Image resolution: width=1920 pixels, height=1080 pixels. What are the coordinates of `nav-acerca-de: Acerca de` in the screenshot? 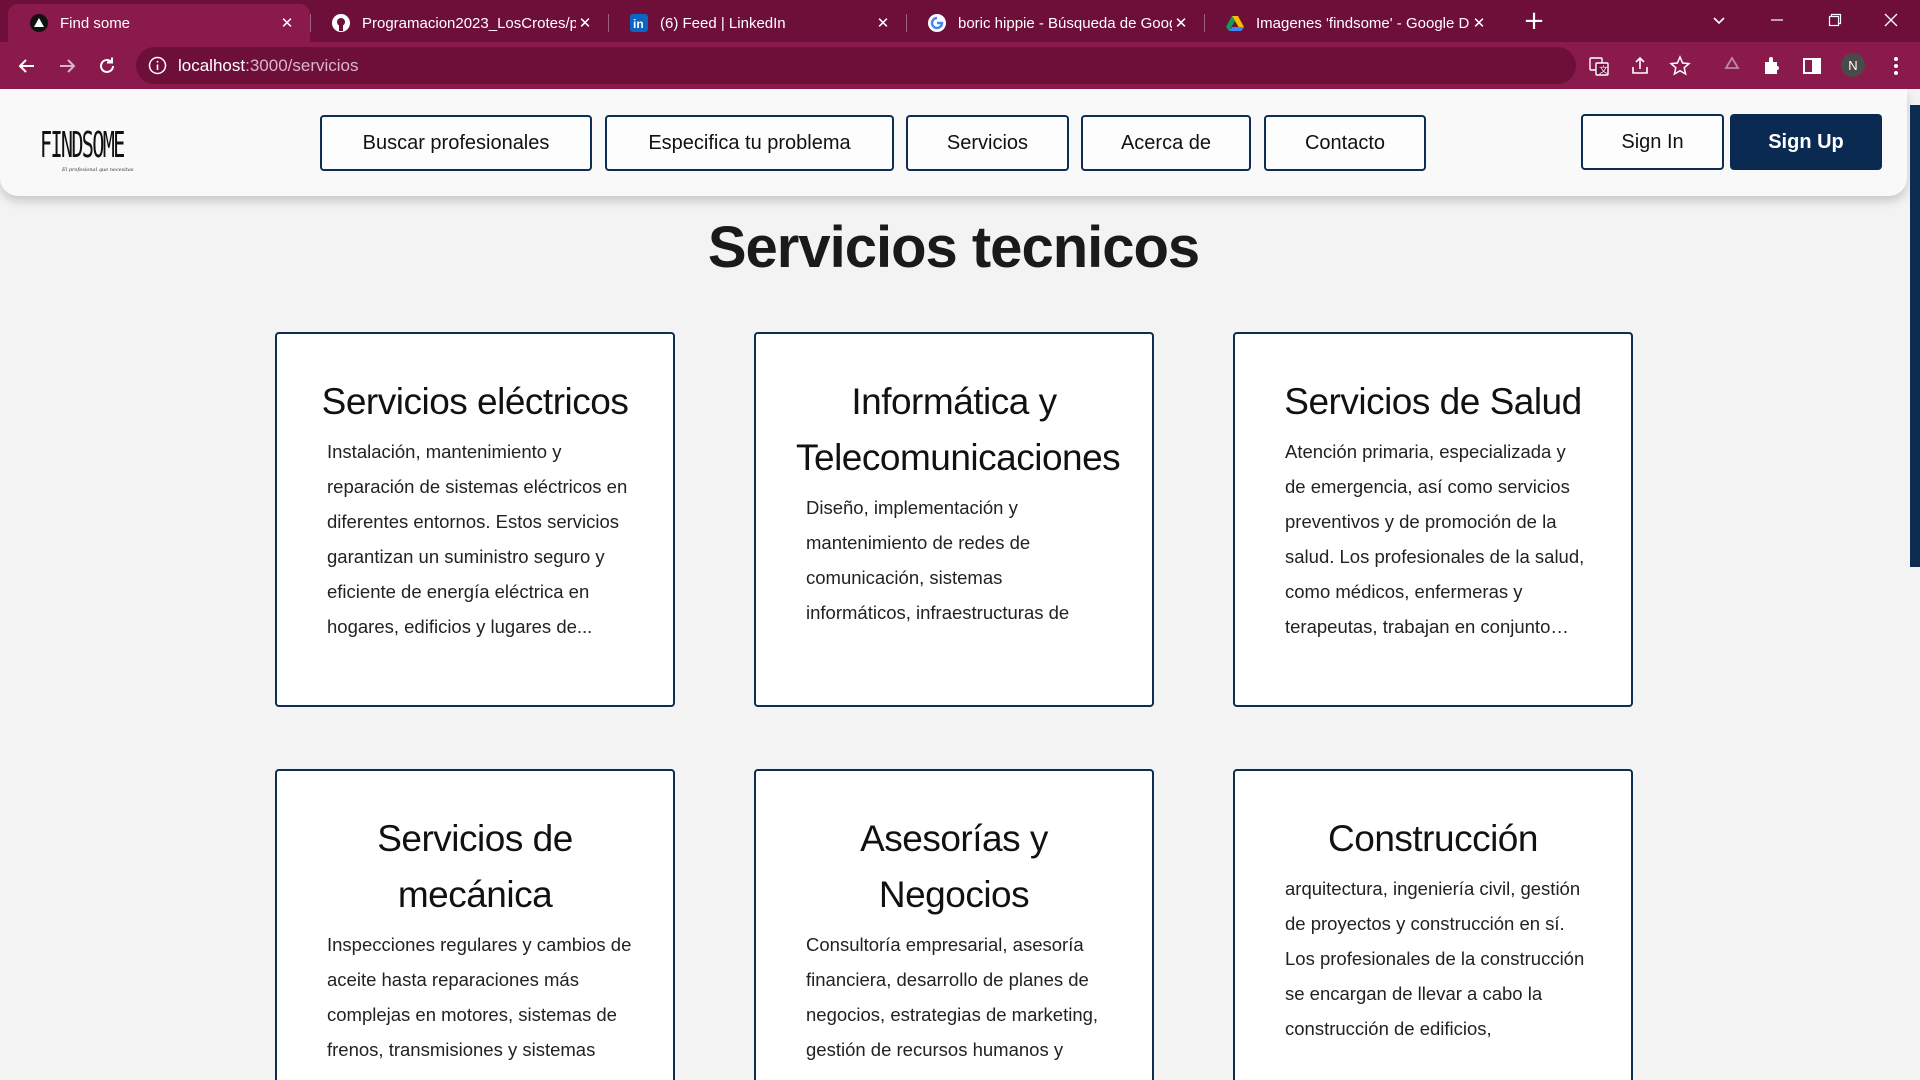 It's located at (1166, 143).